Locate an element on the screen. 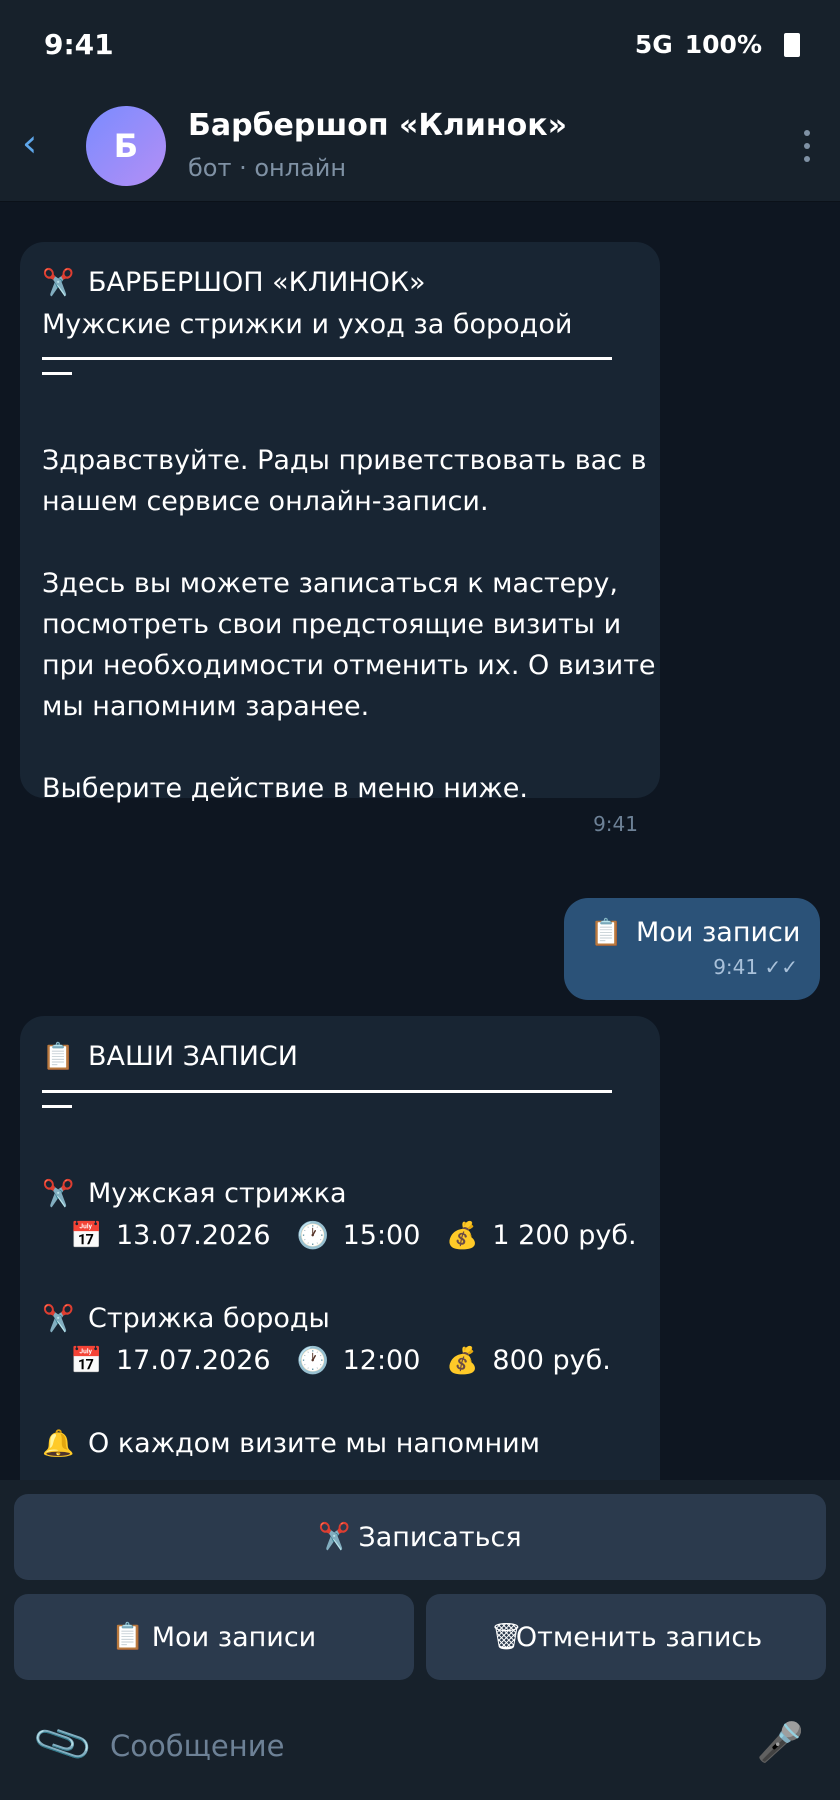 The height and width of the screenshot is (1800, 840). reminder-text: 🔔 О каждом визите мы напомним is located at coordinates (340, 1444).